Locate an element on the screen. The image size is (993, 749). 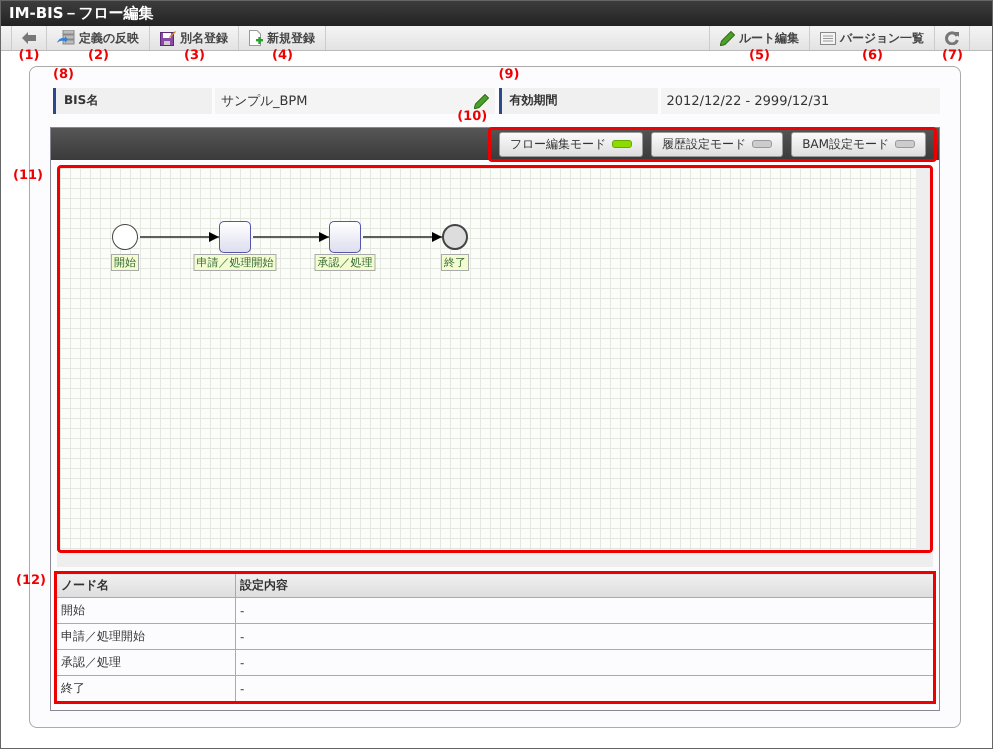
field-text: 2012/12/22 - 2999/12/31 is located at coordinates (748, 101).